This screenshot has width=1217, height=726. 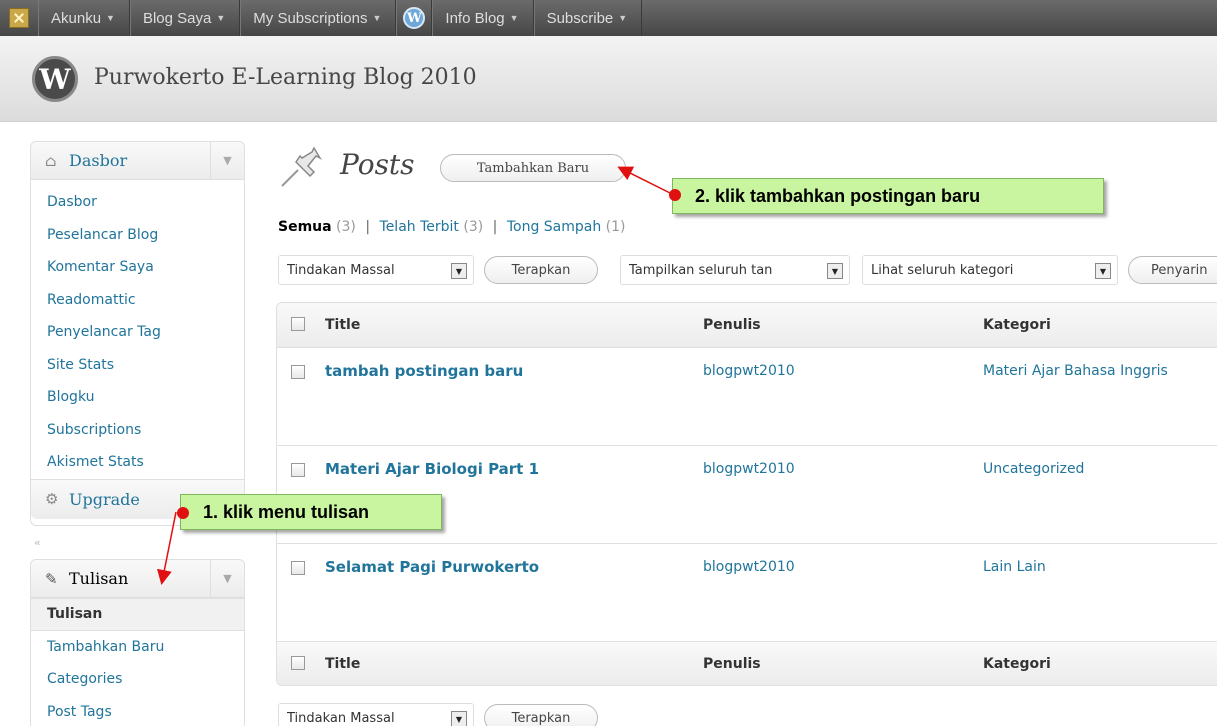 What do you see at coordinates (475, 18) in the screenshot?
I see `adminbar-info-blog-label: Info Blog` at bounding box center [475, 18].